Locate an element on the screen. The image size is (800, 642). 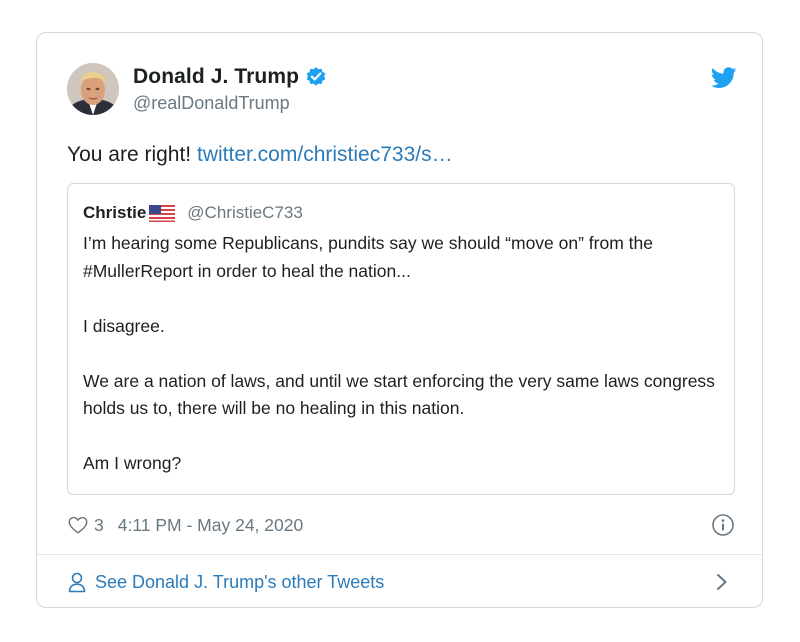
tweet-header: Donald J. Trump @realDonaldTrump is located at coordinates (402, 93).